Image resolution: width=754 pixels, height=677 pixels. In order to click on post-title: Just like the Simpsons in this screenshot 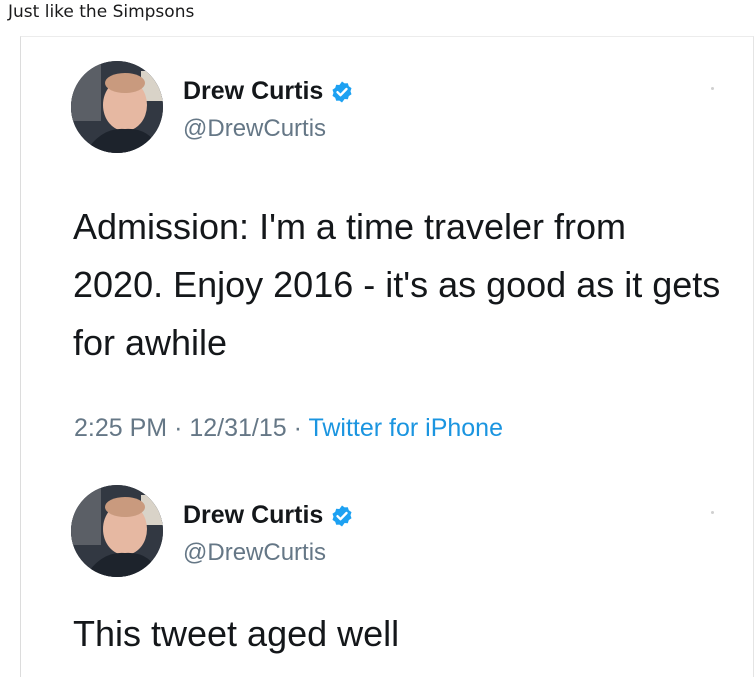, I will do `click(101, 12)`.